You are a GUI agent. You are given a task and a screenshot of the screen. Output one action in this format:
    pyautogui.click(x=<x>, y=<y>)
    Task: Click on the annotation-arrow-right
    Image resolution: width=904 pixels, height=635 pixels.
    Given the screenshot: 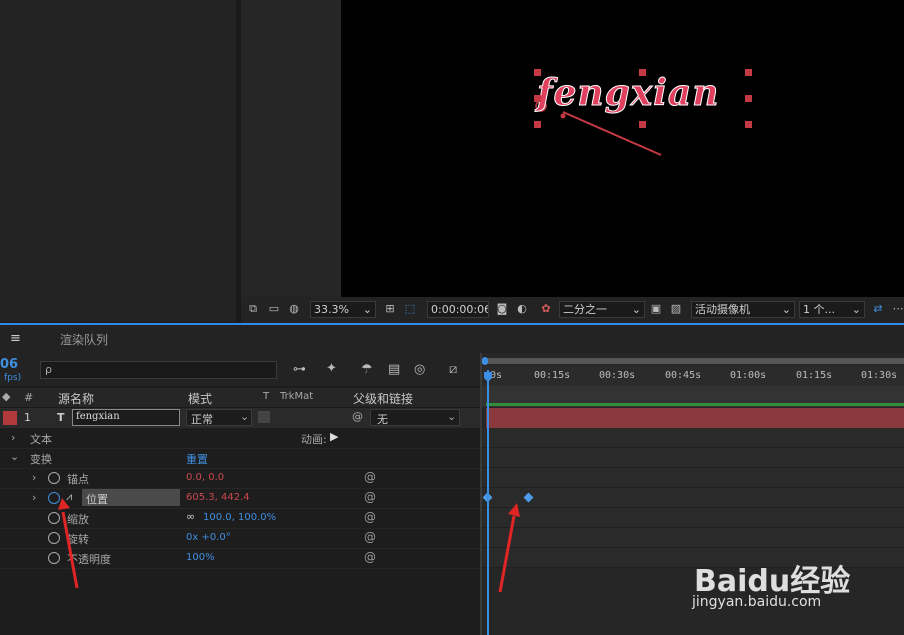 What is the action you would take?
    pyautogui.click(x=507, y=554)
    